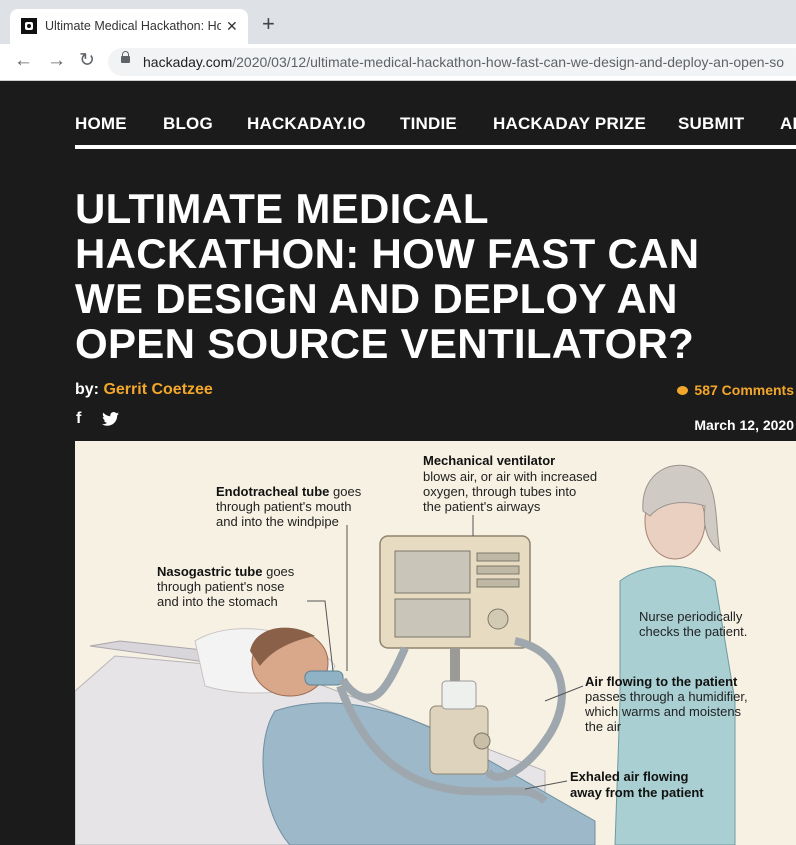 This screenshot has width=796, height=845. I want to click on twitter-icon, so click(110, 419).